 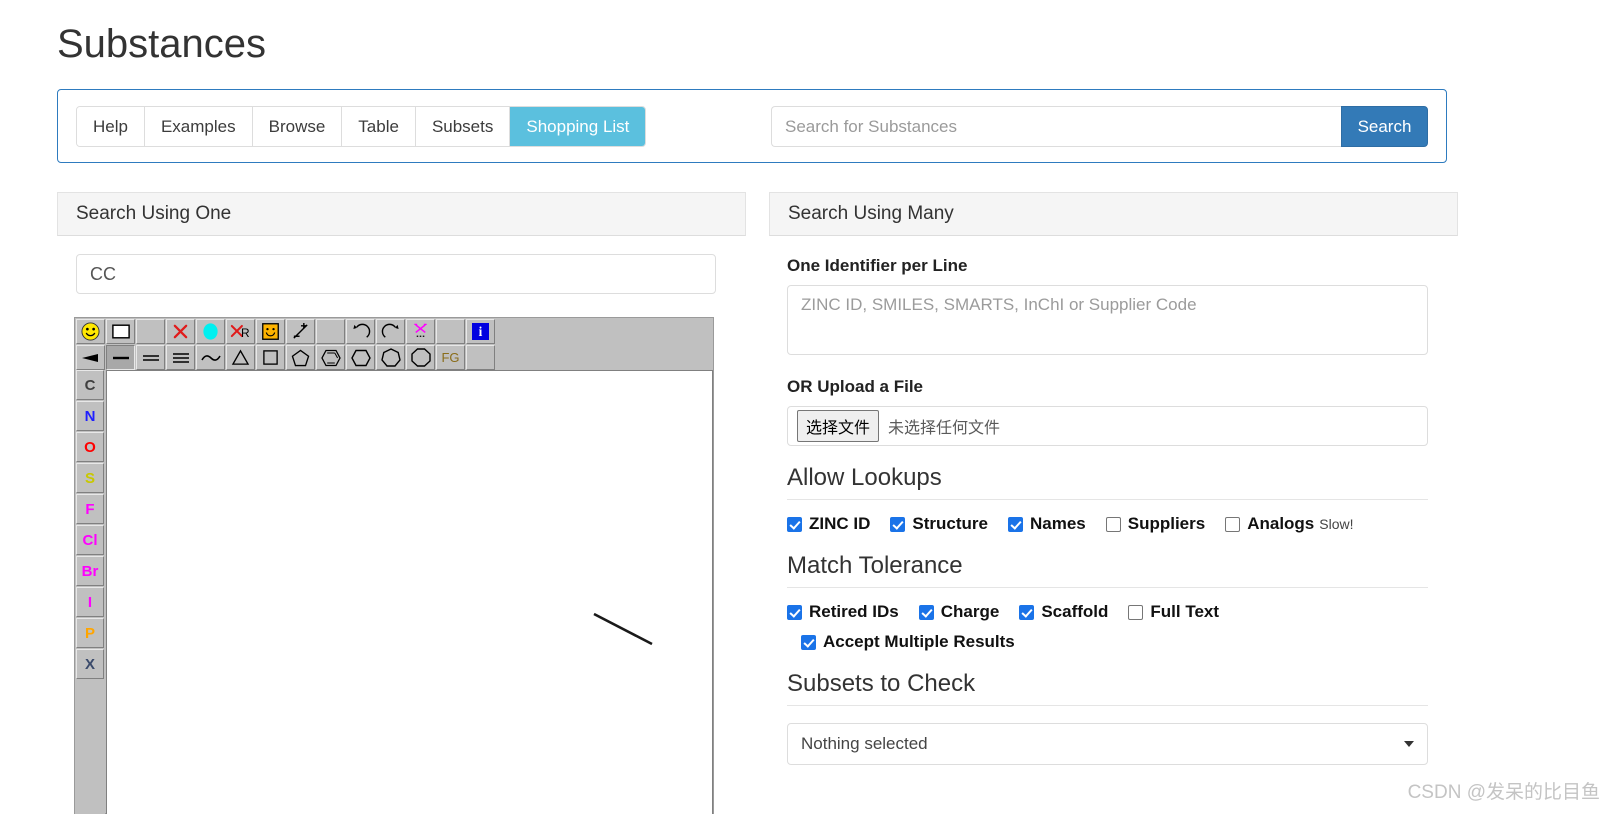 What do you see at coordinates (90, 664) in the screenshot?
I see `element-button-x: X` at bounding box center [90, 664].